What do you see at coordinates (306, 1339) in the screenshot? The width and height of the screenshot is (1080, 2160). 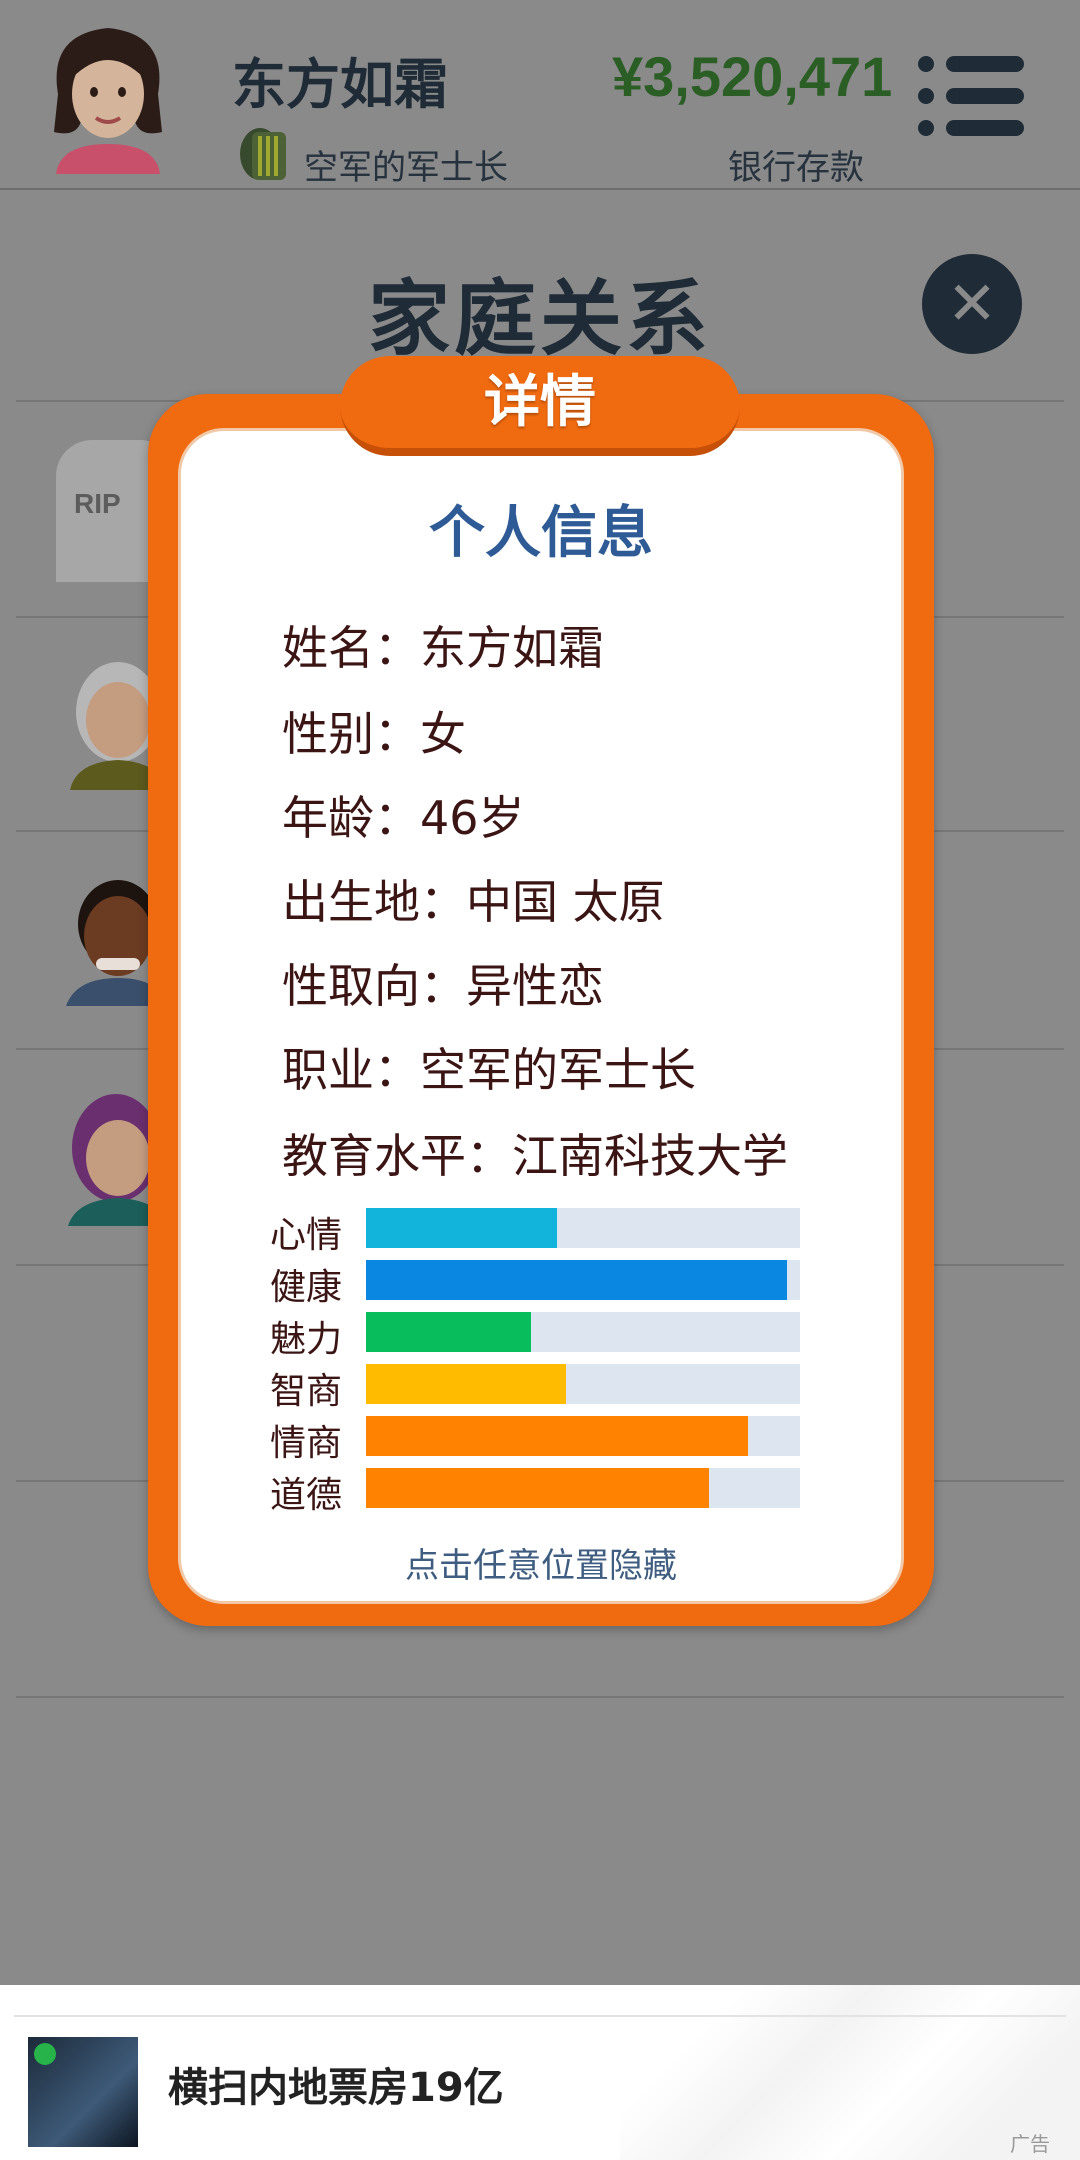 I see `stat-label: 魅力` at bounding box center [306, 1339].